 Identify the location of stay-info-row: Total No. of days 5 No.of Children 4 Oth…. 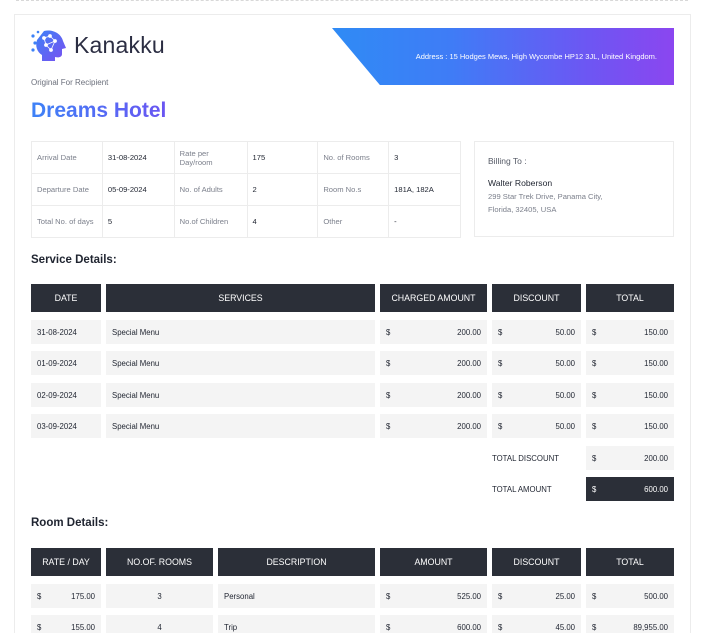
(246, 221).